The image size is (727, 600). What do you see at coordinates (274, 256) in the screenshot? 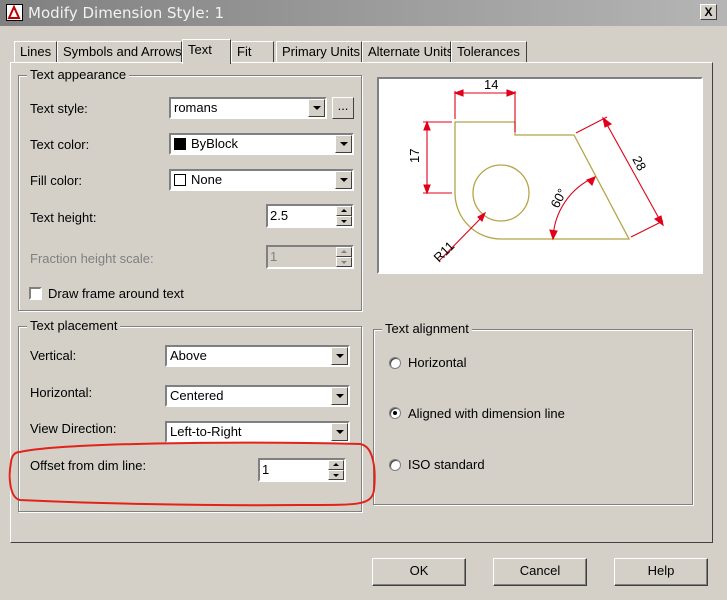
I see `fraction-height-value: 1` at bounding box center [274, 256].